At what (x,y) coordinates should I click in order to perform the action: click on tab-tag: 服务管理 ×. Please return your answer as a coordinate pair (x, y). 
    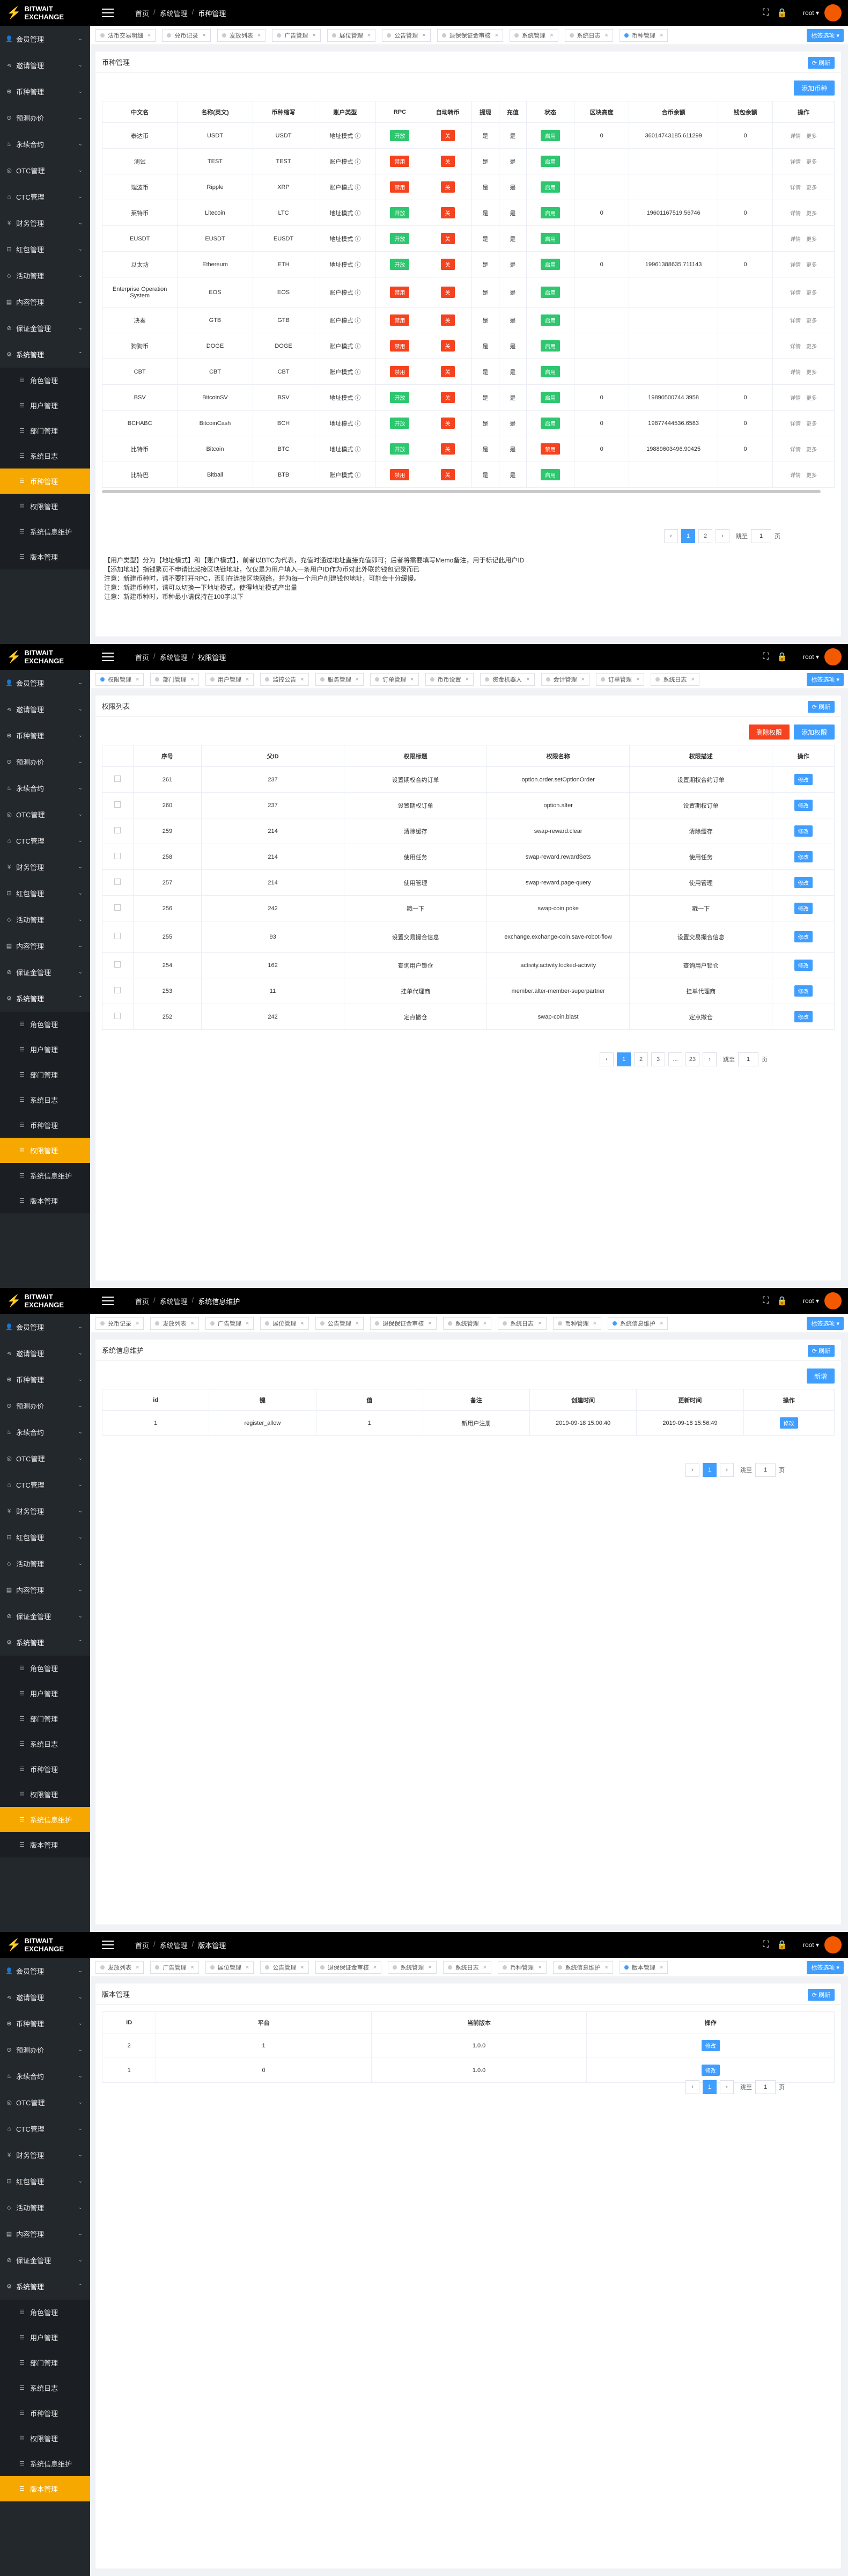
    Looking at the image, I should click on (339, 679).